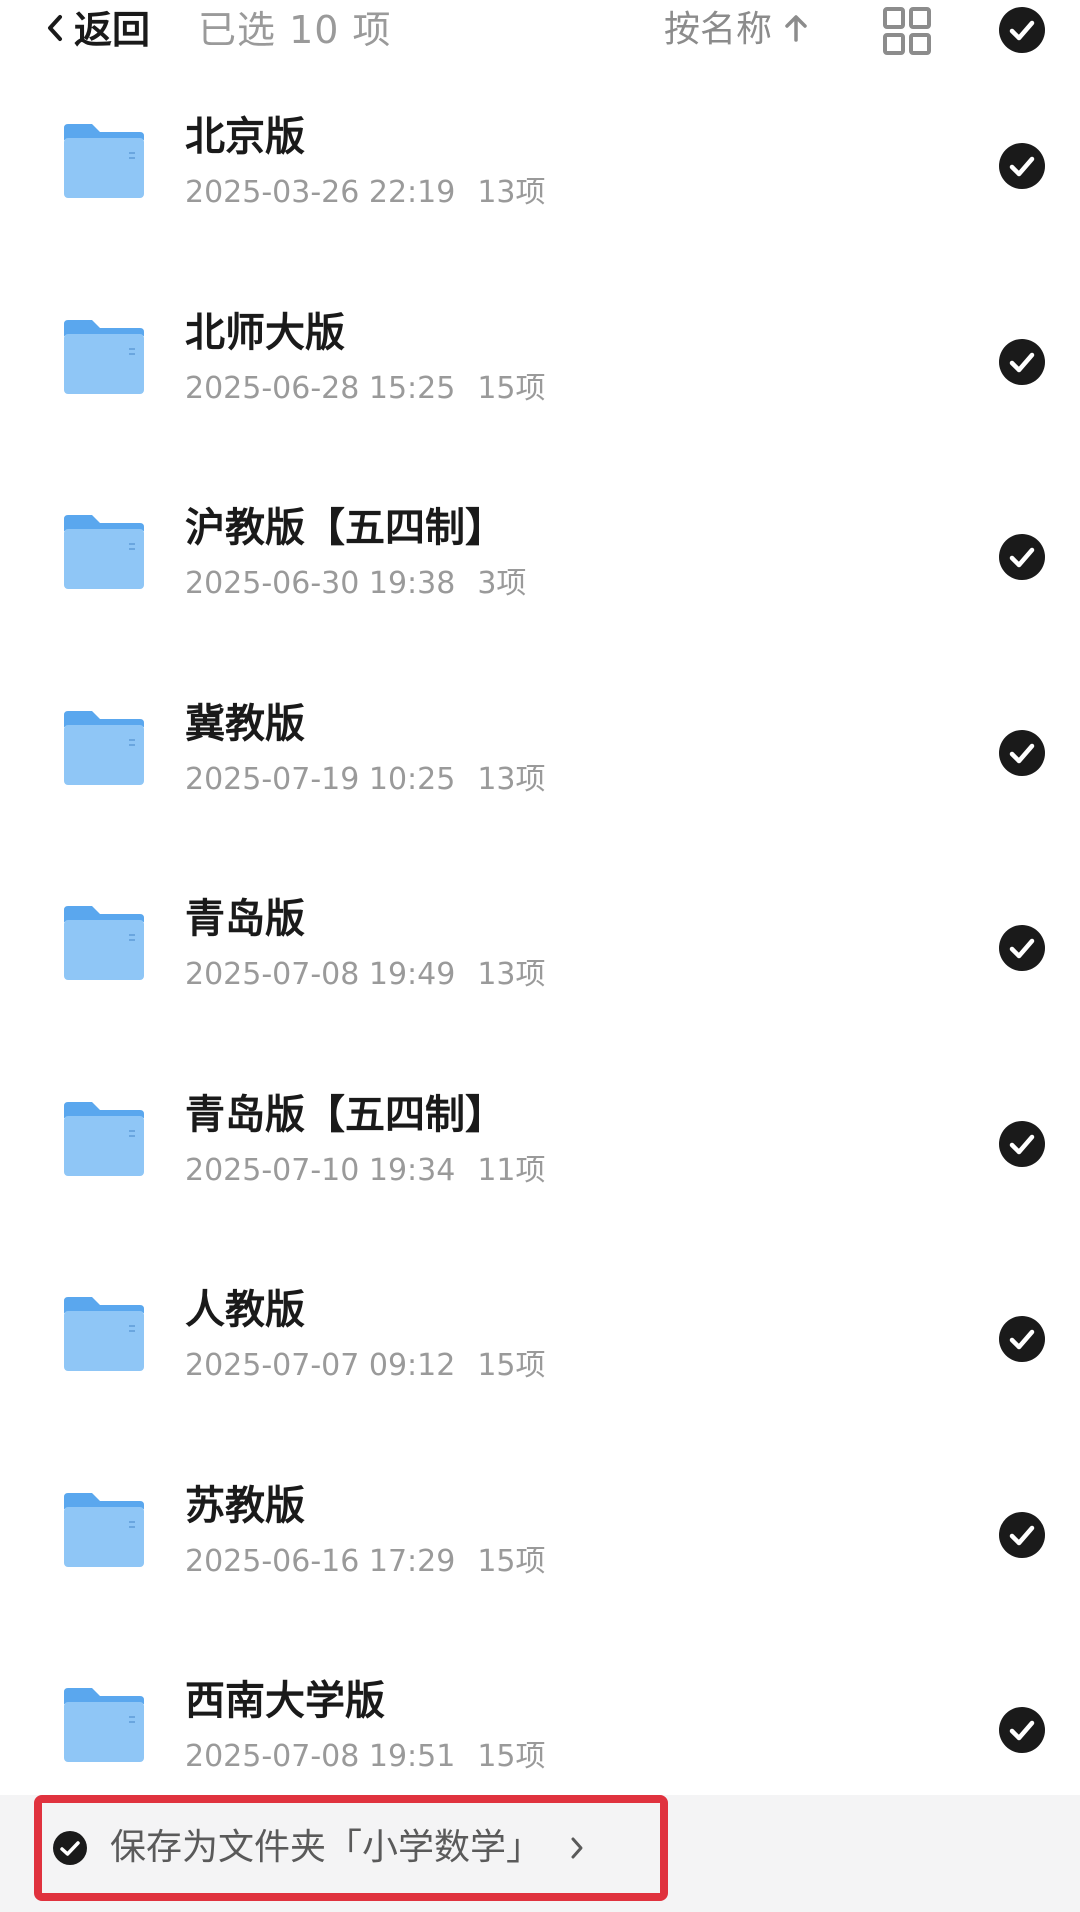  I want to click on folder-meta: 2025-06-28 15:25 15项, so click(365, 389).